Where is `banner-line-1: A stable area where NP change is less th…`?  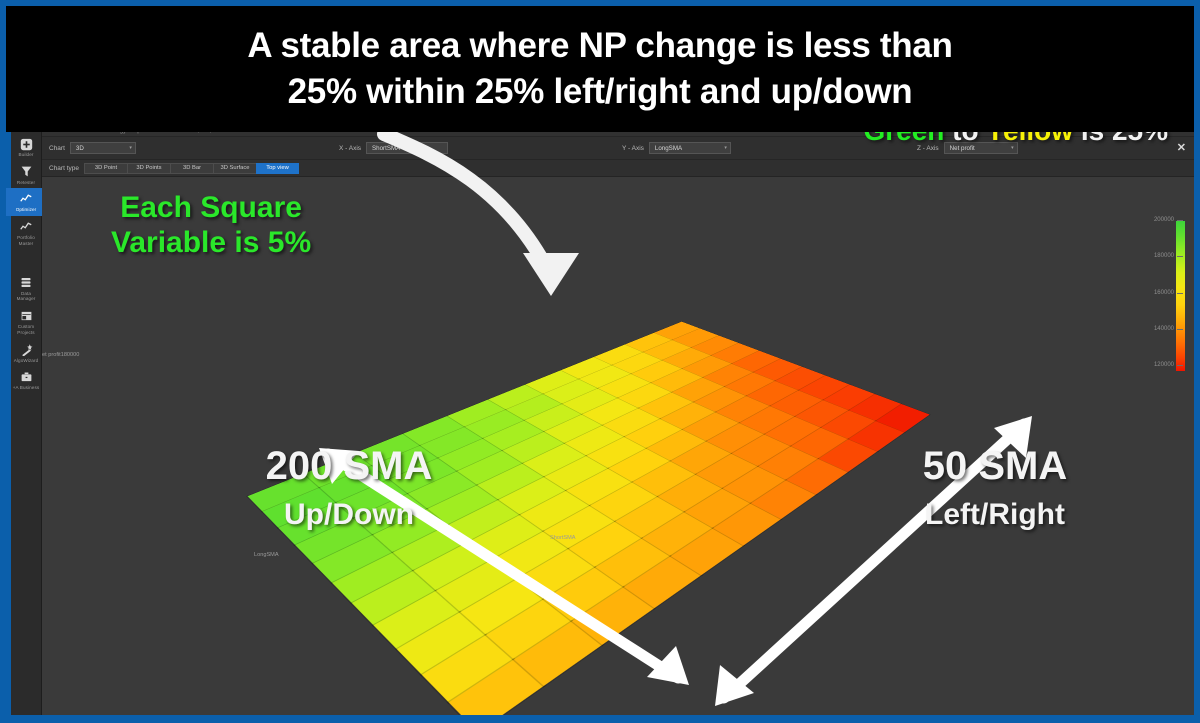 banner-line-1: A stable area where NP change is less th… is located at coordinates (600, 45).